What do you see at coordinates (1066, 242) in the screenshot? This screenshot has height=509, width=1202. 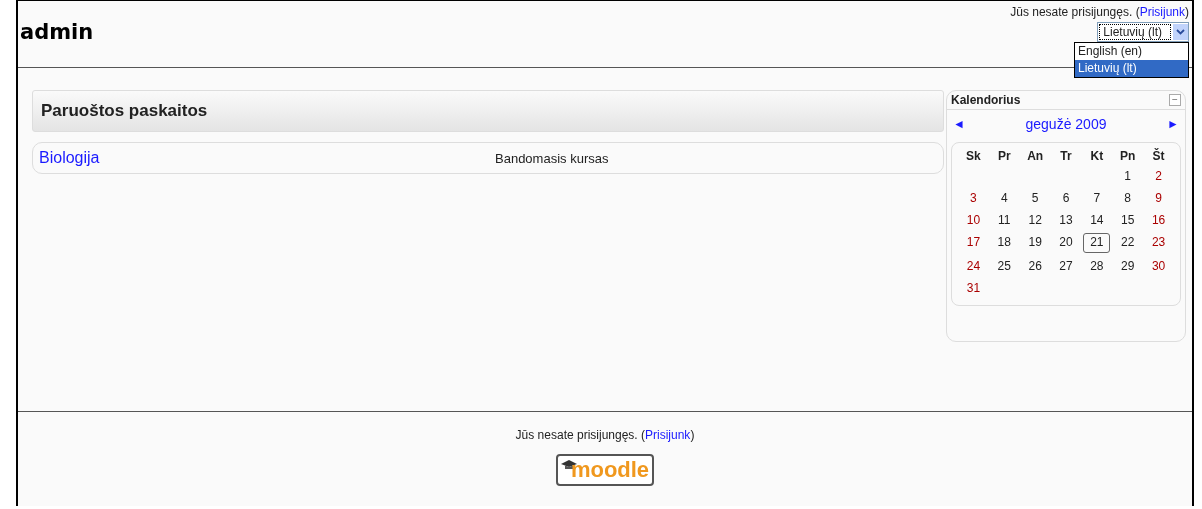 I see `calendar-day: 20` at bounding box center [1066, 242].